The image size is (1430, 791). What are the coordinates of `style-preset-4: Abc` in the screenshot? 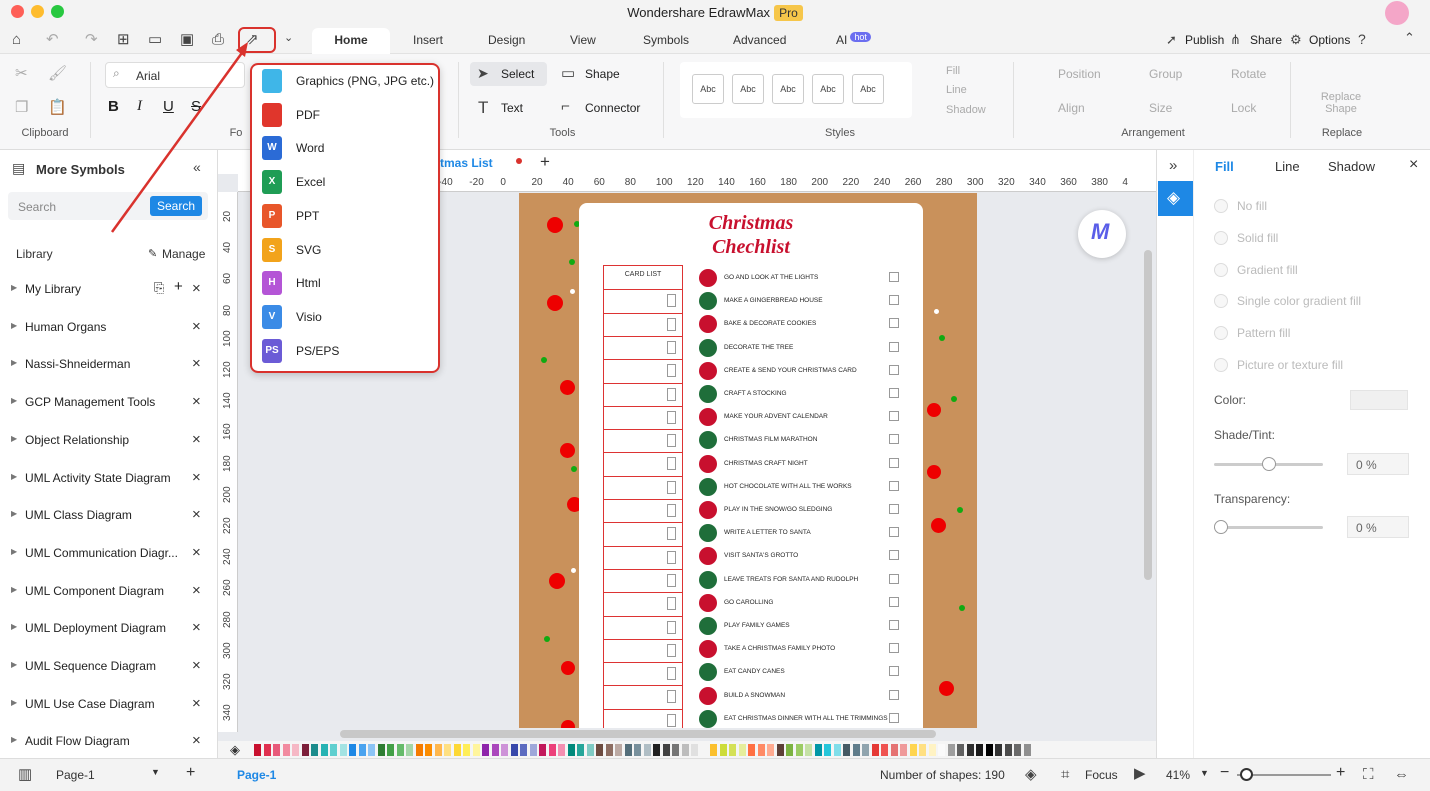 It's located at (828, 89).